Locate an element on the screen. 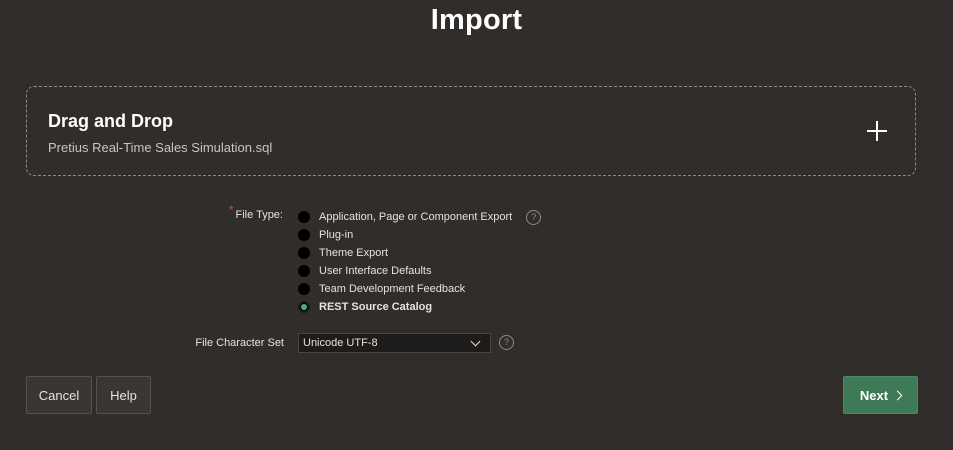  dropzone-title: Drag and Drop is located at coordinates (111, 121).